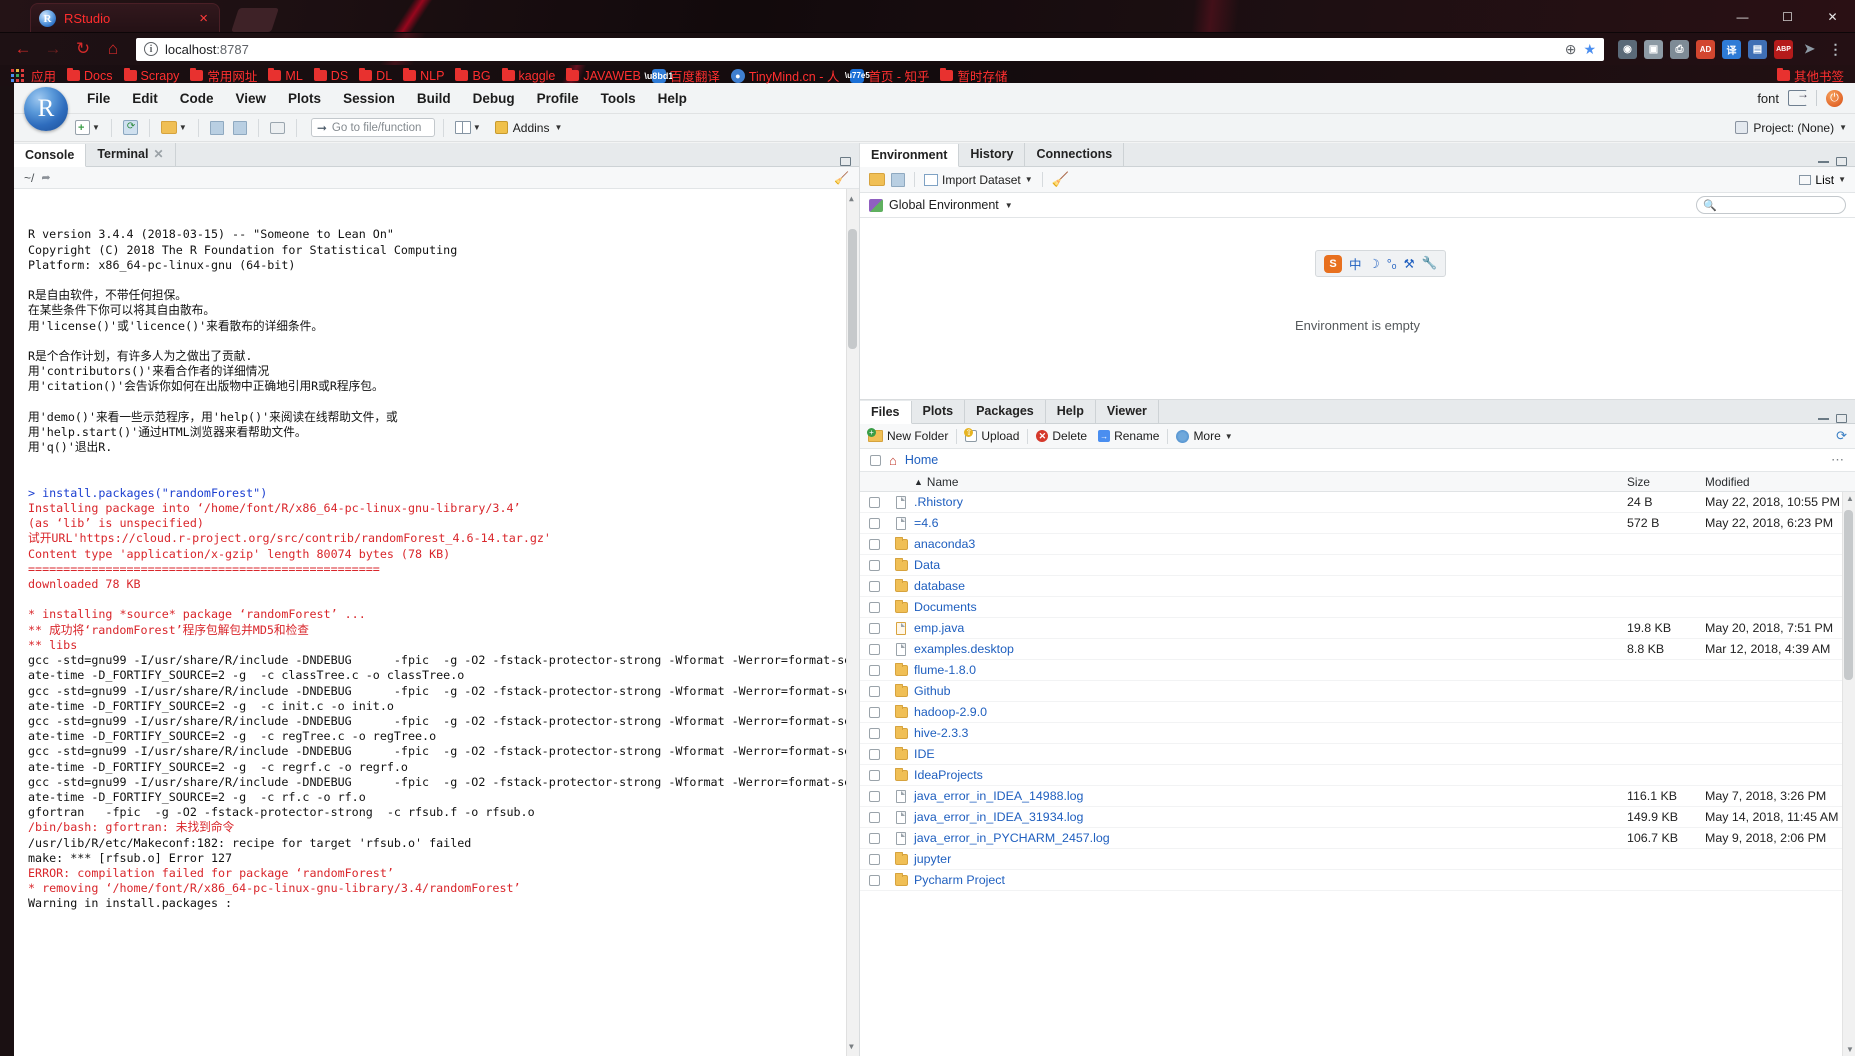  I want to click on file-name-link: Github, so click(1270, 691).